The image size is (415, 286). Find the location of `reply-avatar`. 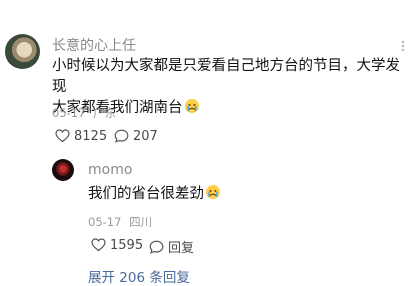

reply-avatar is located at coordinates (63, 170).